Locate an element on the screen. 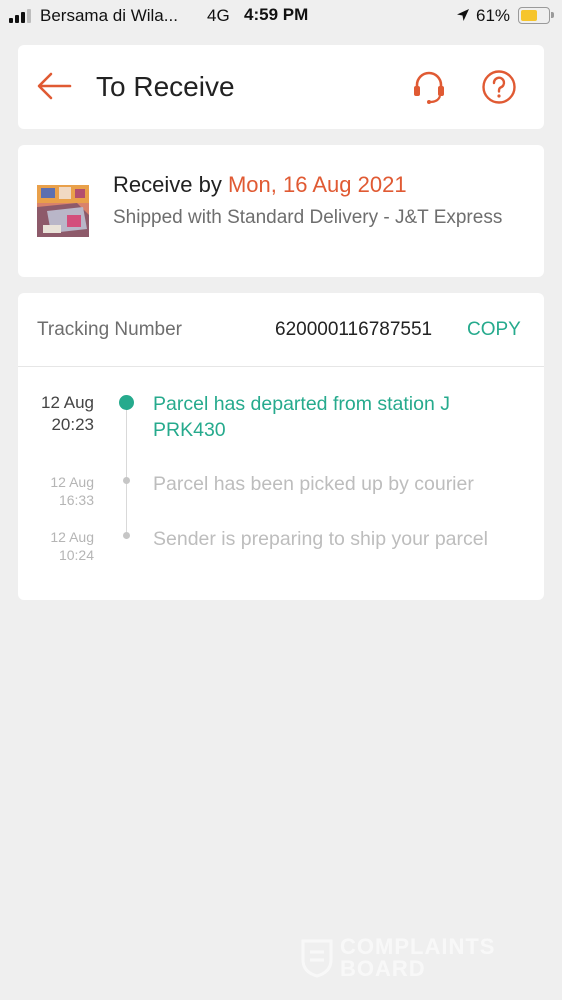  headset-icon is located at coordinates (429, 87).